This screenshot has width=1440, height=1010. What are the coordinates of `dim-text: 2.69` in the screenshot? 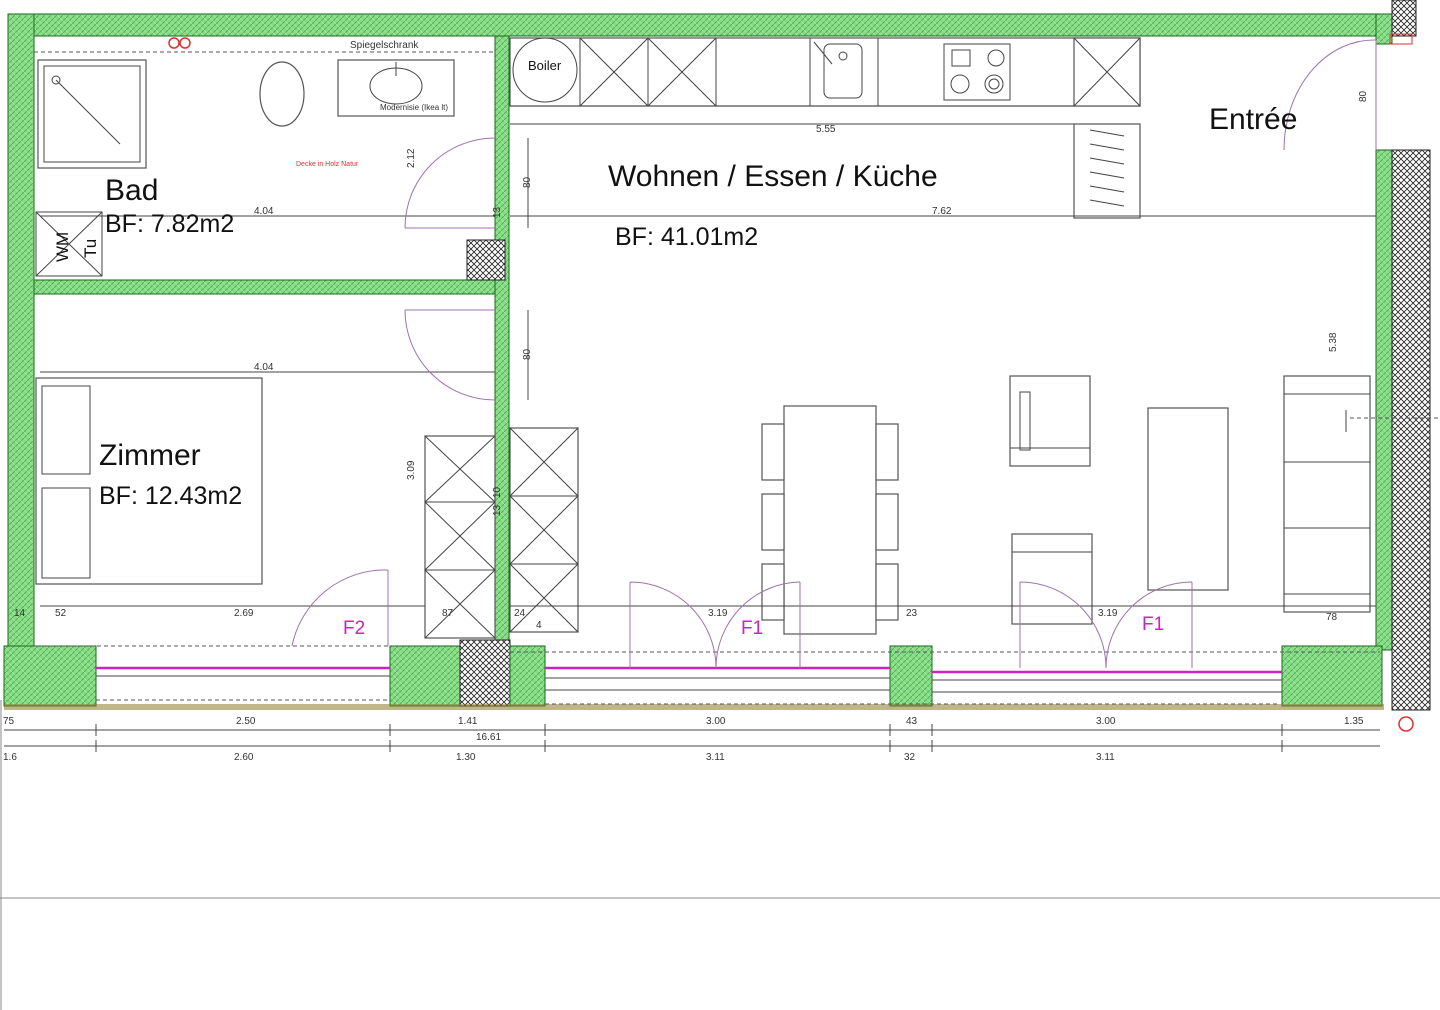 It's located at (244, 613).